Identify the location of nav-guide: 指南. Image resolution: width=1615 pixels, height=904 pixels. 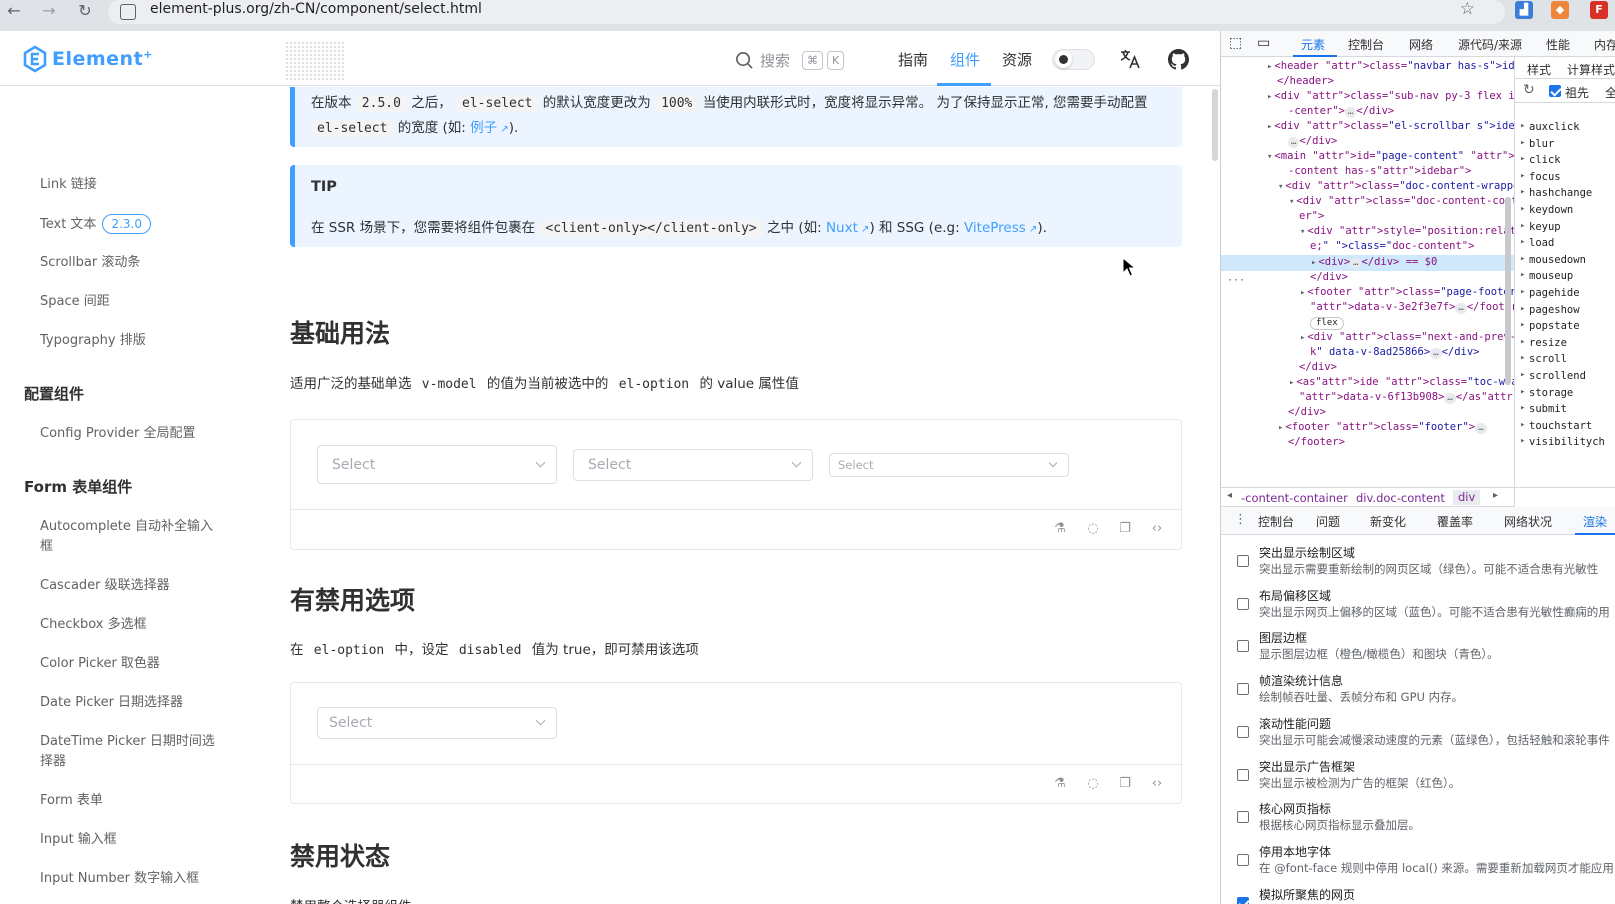
(913, 59).